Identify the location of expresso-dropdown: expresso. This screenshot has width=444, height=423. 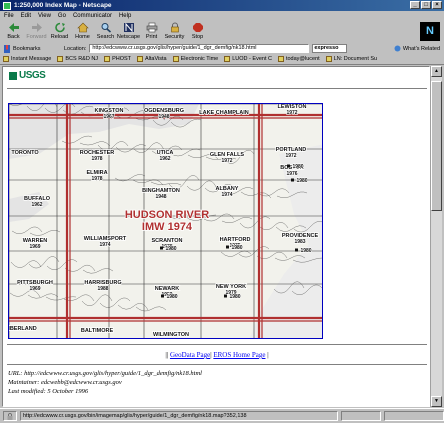
(330, 48).